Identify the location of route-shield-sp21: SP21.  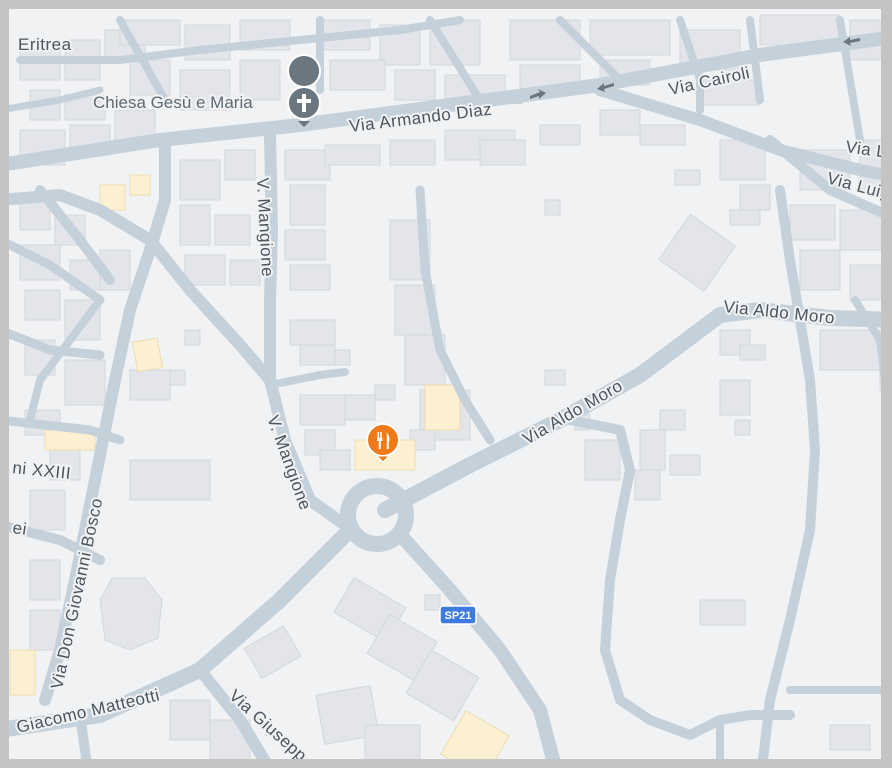
(458, 615).